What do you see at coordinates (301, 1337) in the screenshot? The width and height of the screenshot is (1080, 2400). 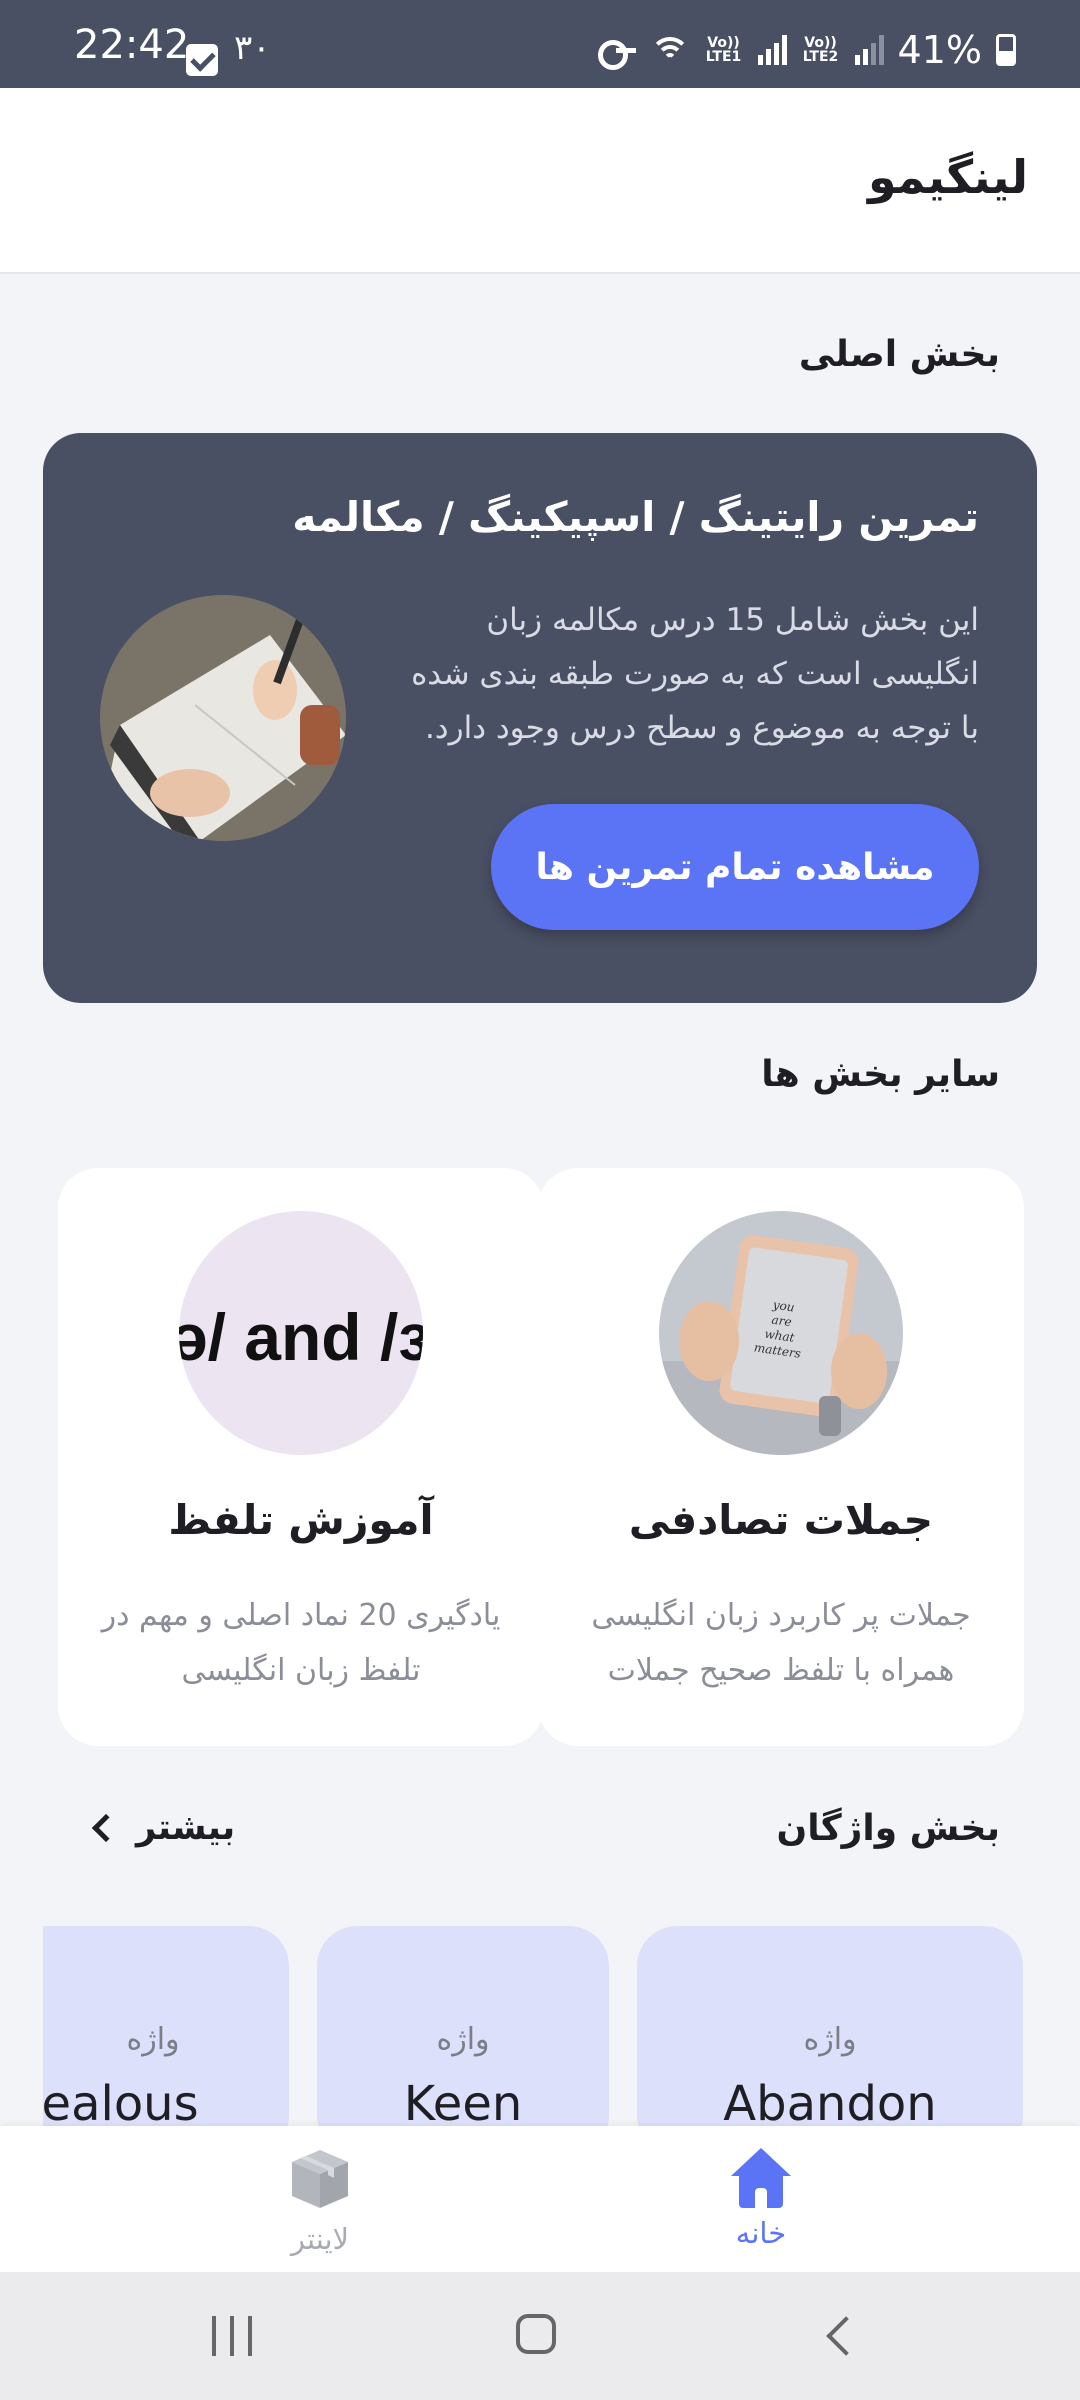 I see `pronunciation-image-text: ə/ and /ɜ` at bounding box center [301, 1337].